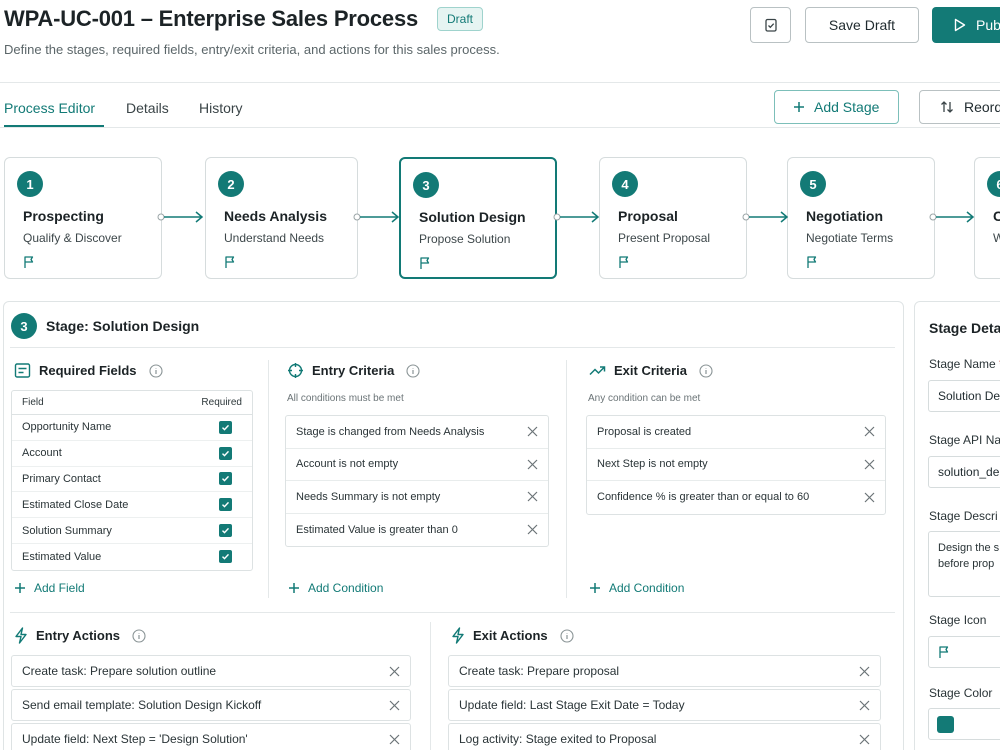 Image resolution: width=1000 pixels, height=750 pixels. Describe the element at coordinates (390, 431) in the screenshot. I see `condition-text: Stage is changed from Needs Analysis` at that location.